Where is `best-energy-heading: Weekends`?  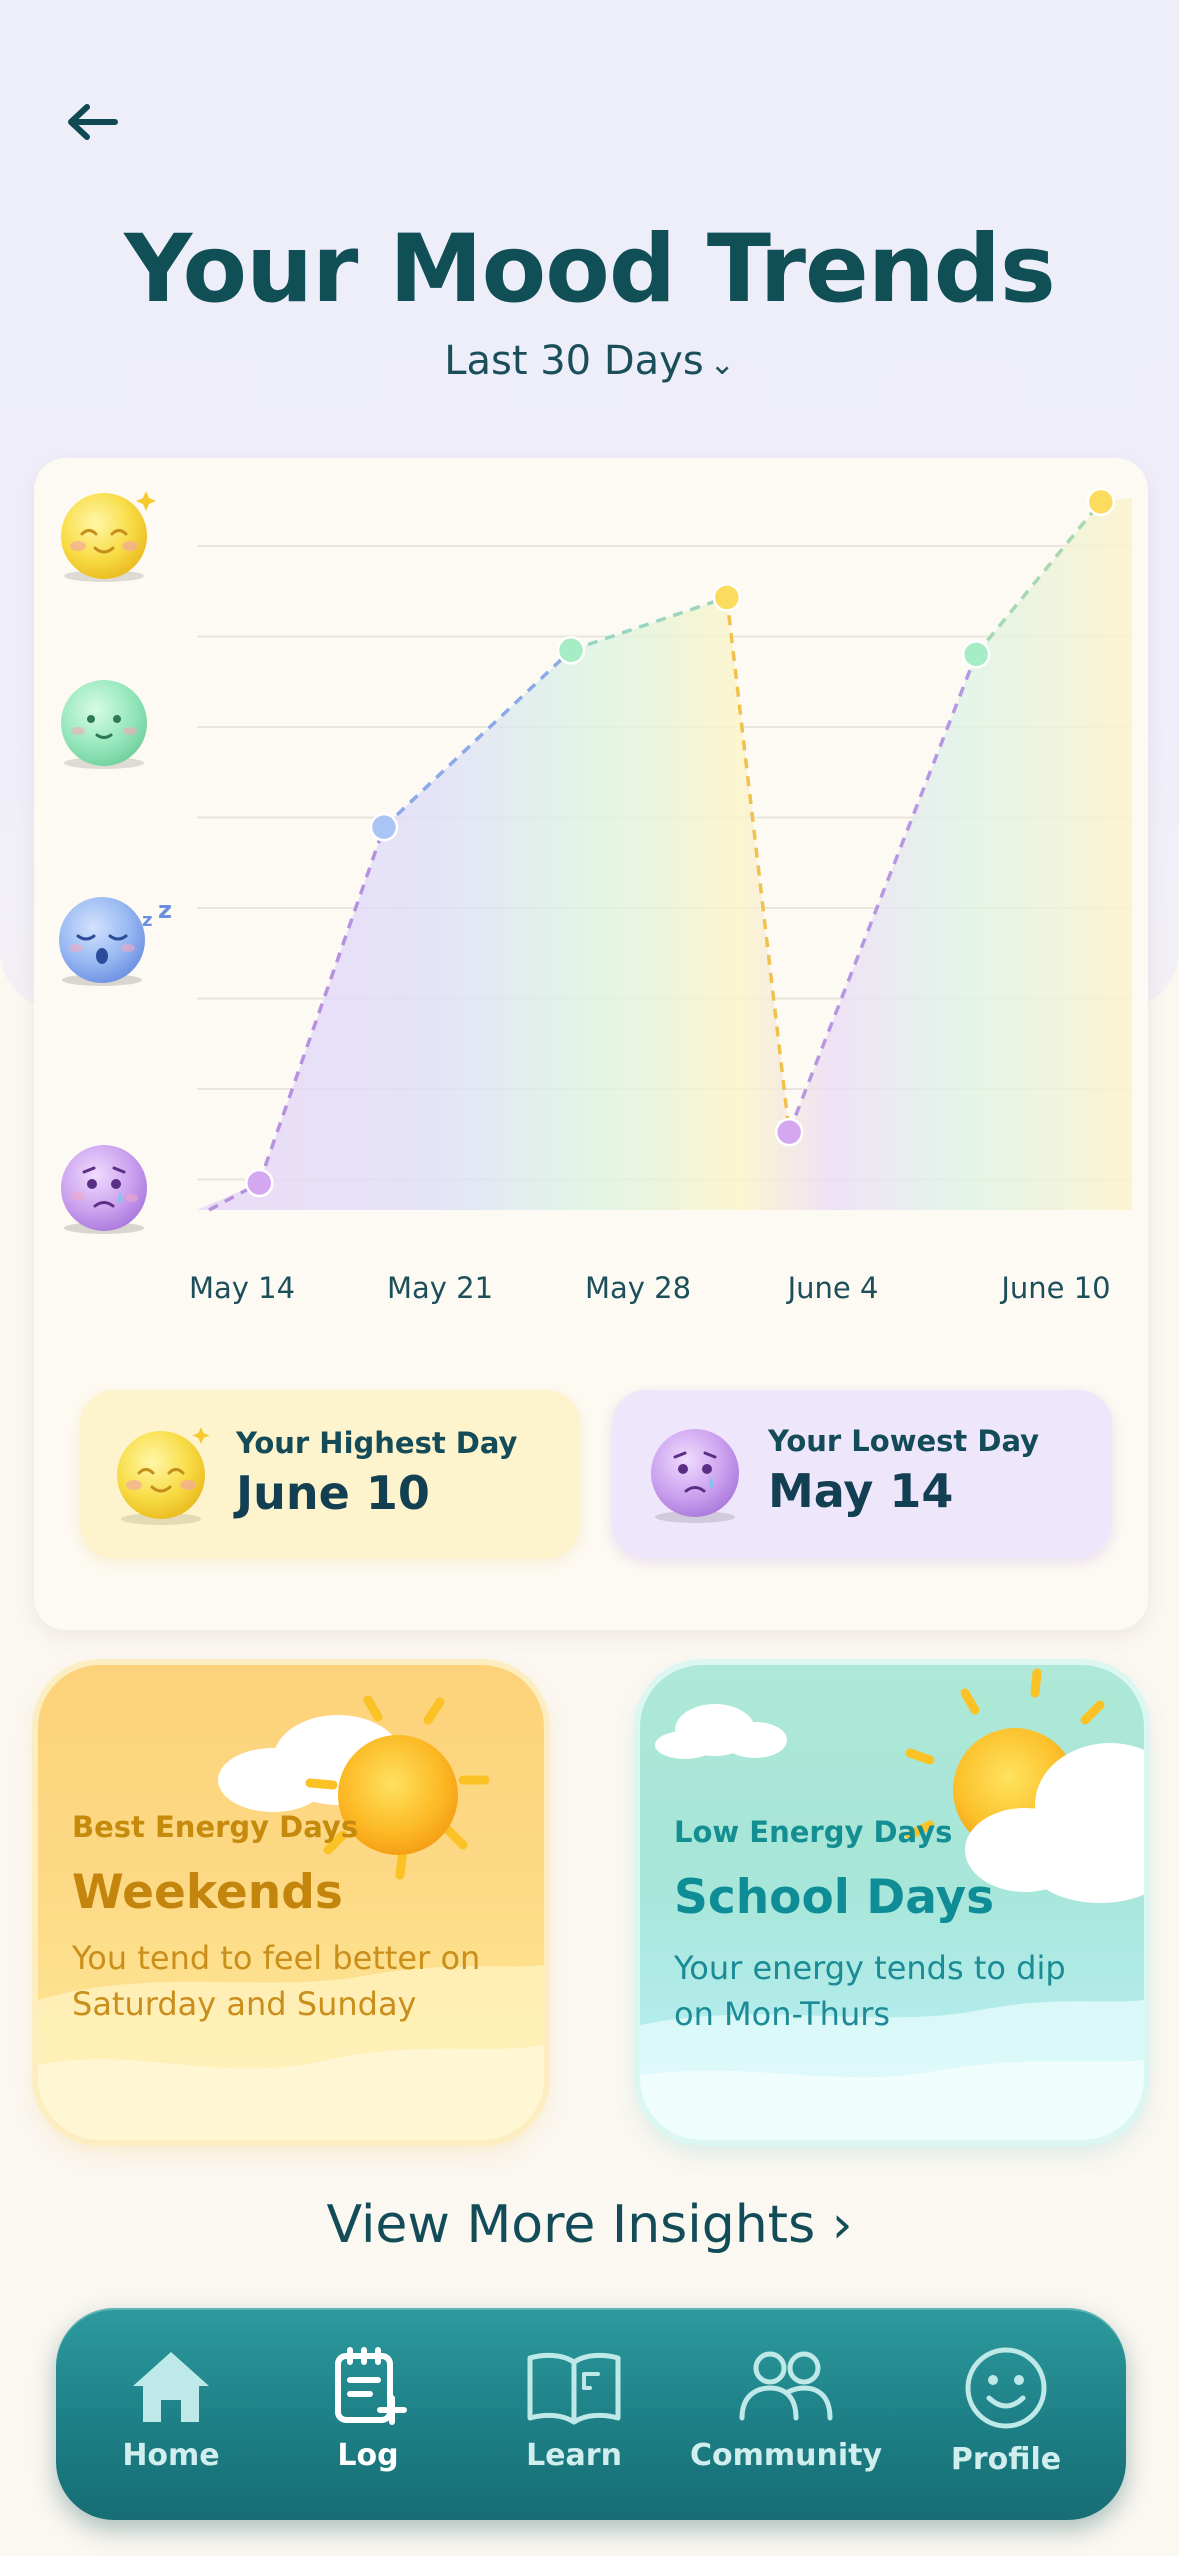
best-energy-heading: Weekends is located at coordinates (207, 1892).